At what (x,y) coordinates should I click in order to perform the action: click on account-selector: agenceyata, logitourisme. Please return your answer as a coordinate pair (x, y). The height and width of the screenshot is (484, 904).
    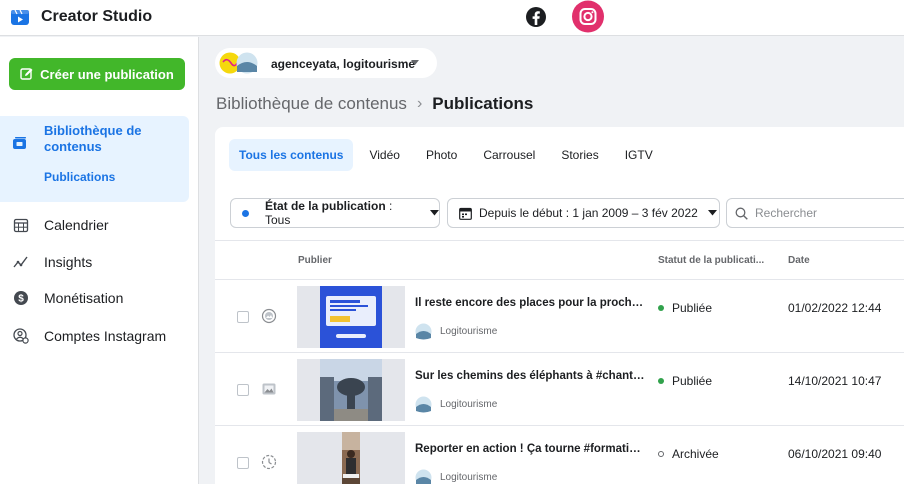
    Looking at the image, I should click on (326, 63).